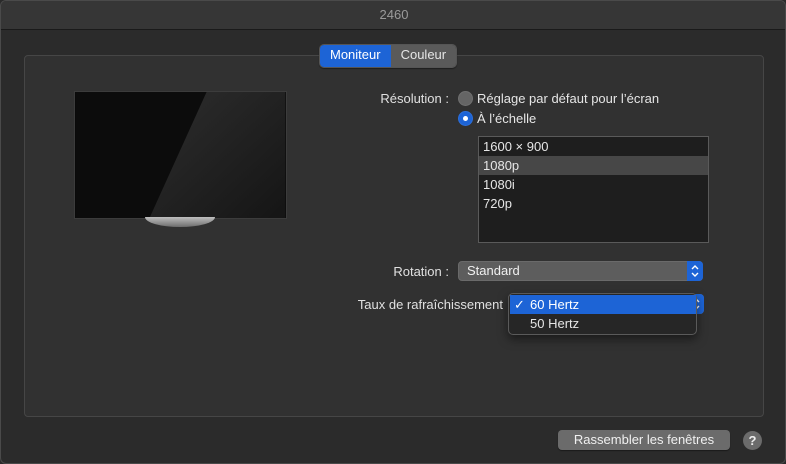 The height and width of the screenshot is (464, 786). I want to click on refresh-option-60: ✓ 60 Hertz, so click(603, 304).